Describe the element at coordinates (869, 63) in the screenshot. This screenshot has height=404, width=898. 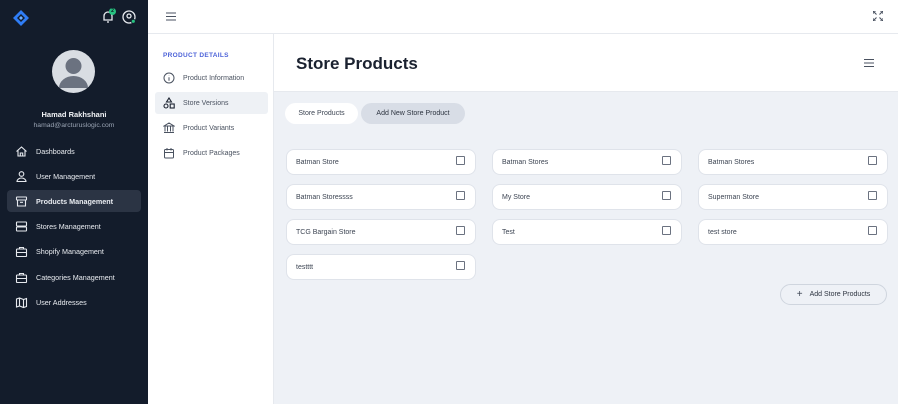
I see `options-menu-icon` at that location.